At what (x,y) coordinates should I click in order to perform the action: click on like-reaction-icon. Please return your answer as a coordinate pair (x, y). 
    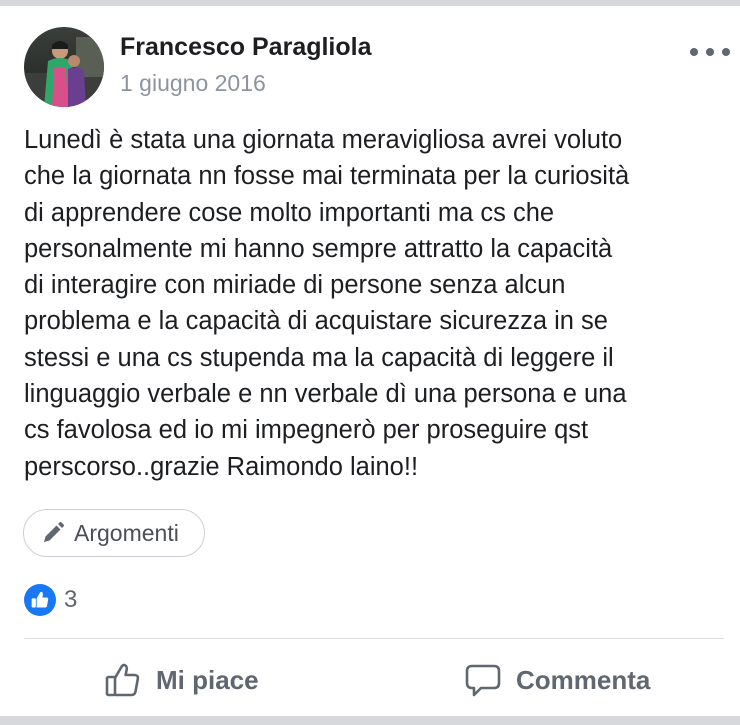
    Looking at the image, I should click on (40, 600).